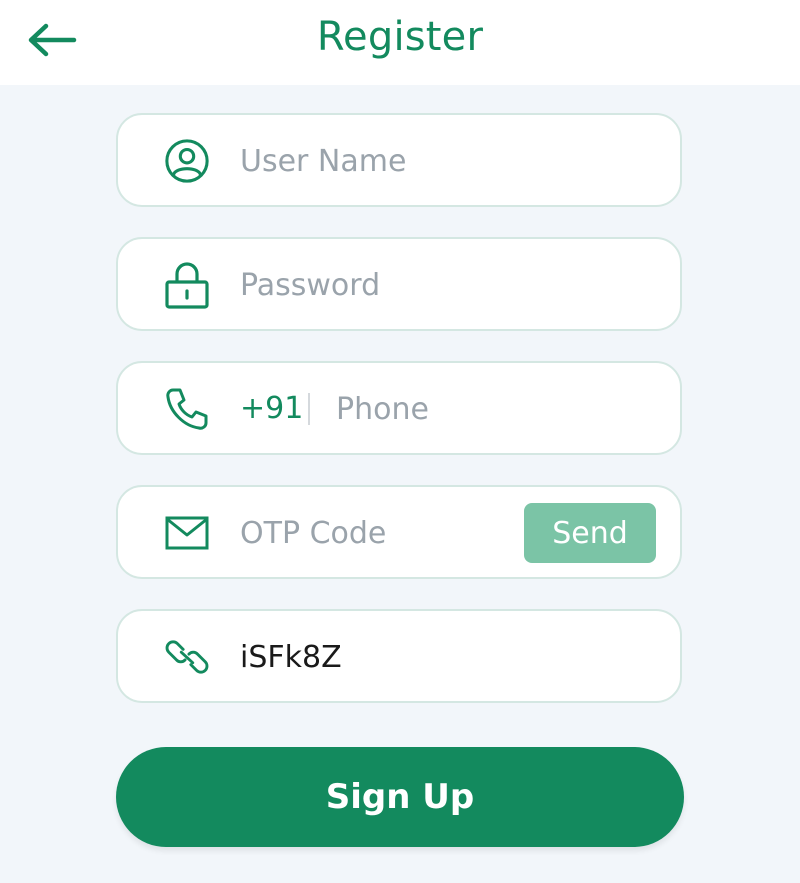  Describe the element at coordinates (187, 657) in the screenshot. I see `link-icon` at that location.